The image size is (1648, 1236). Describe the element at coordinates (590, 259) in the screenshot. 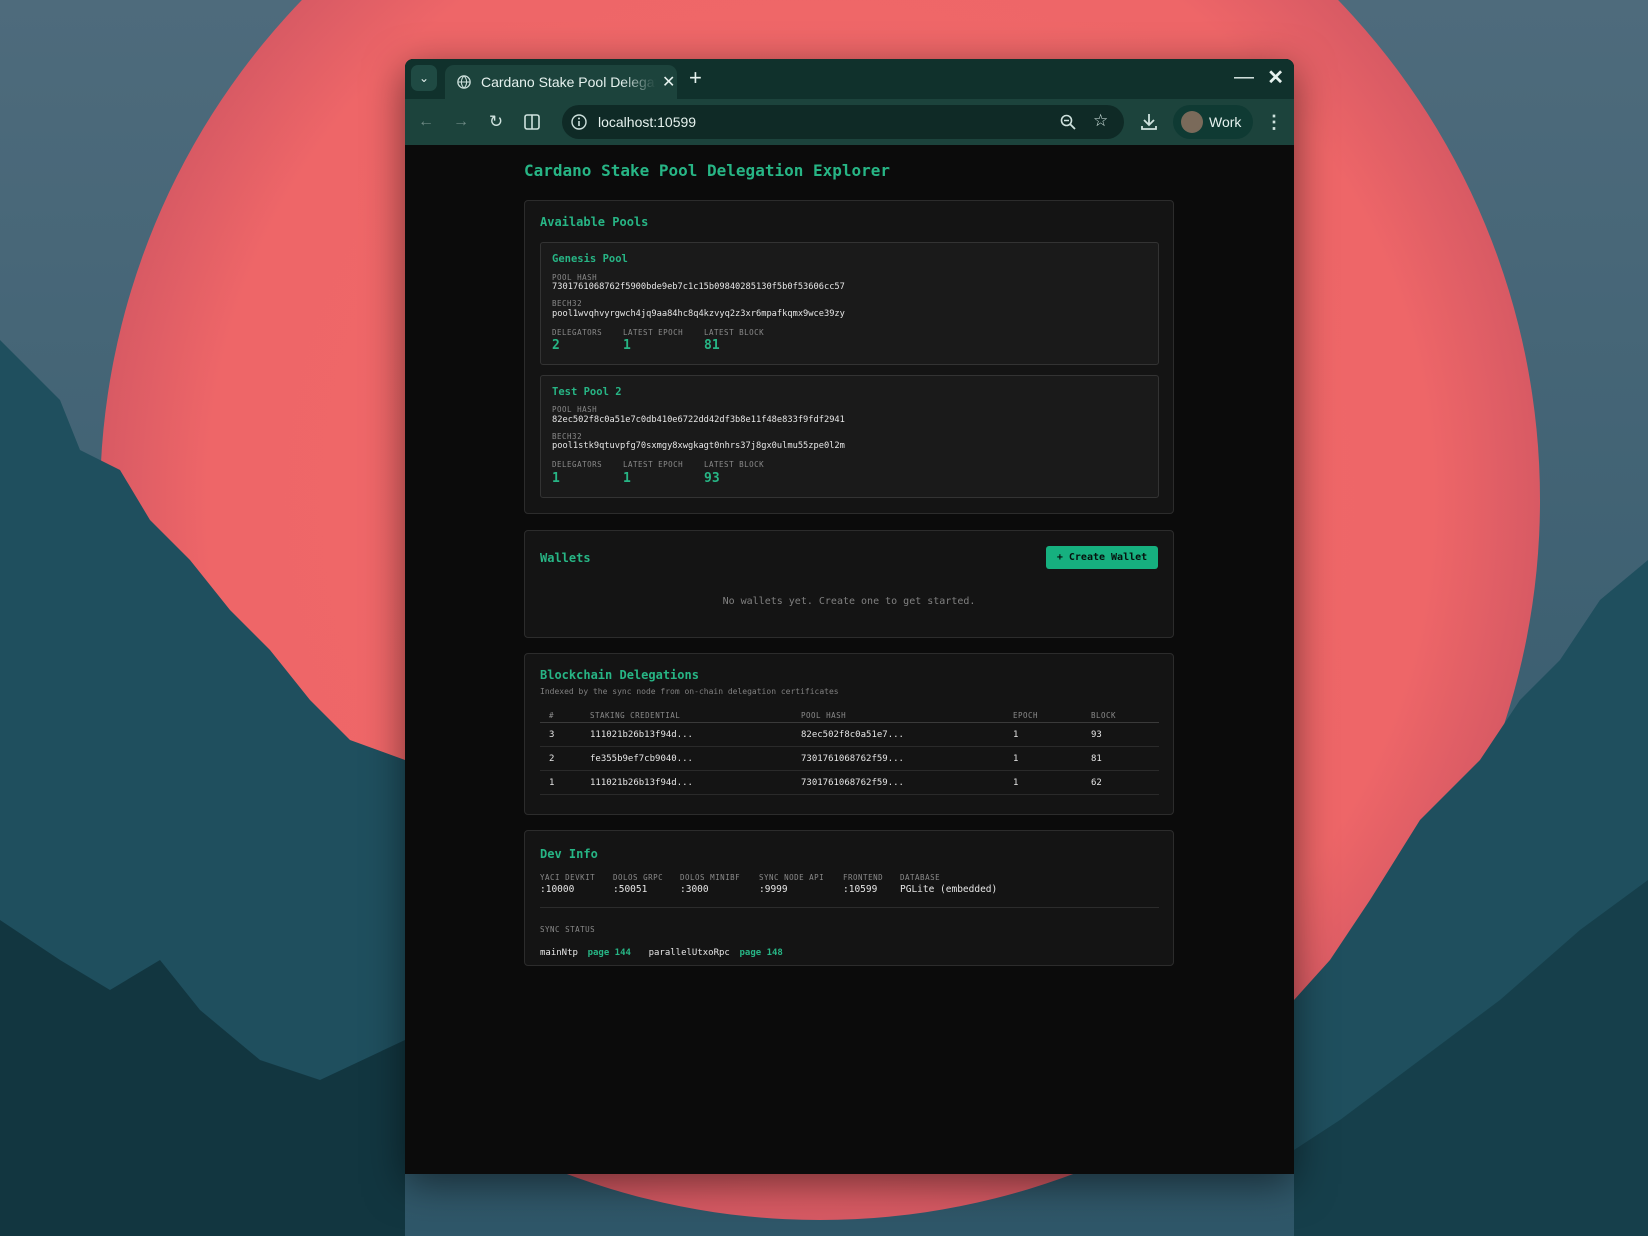

I see `pool-name: Genesis Pool` at that location.